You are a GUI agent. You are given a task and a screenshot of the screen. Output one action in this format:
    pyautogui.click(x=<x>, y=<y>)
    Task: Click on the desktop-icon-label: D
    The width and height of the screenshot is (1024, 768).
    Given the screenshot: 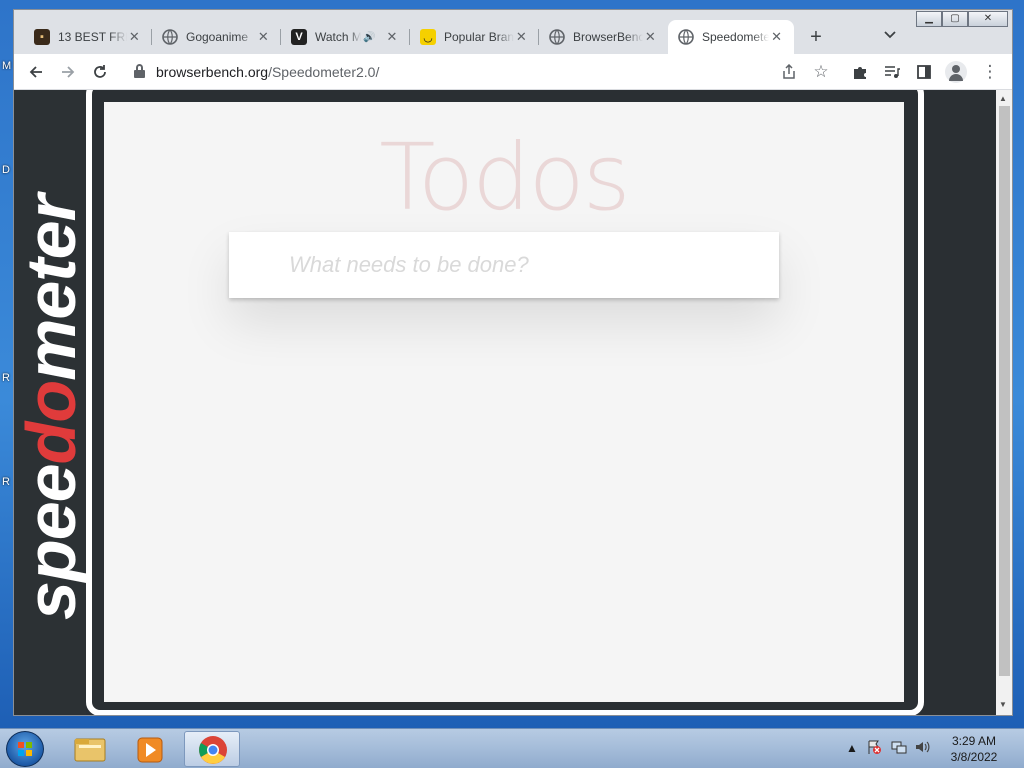 What is the action you would take?
    pyautogui.click(x=6, y=170)
    